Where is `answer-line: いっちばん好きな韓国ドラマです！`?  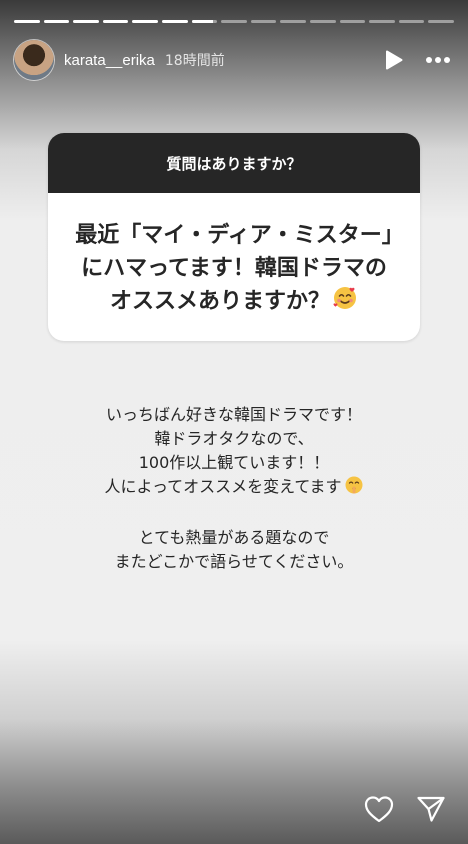 answer-line: いっちばん好きな韓国ドラマです！ is located at coordinates (233, 414).